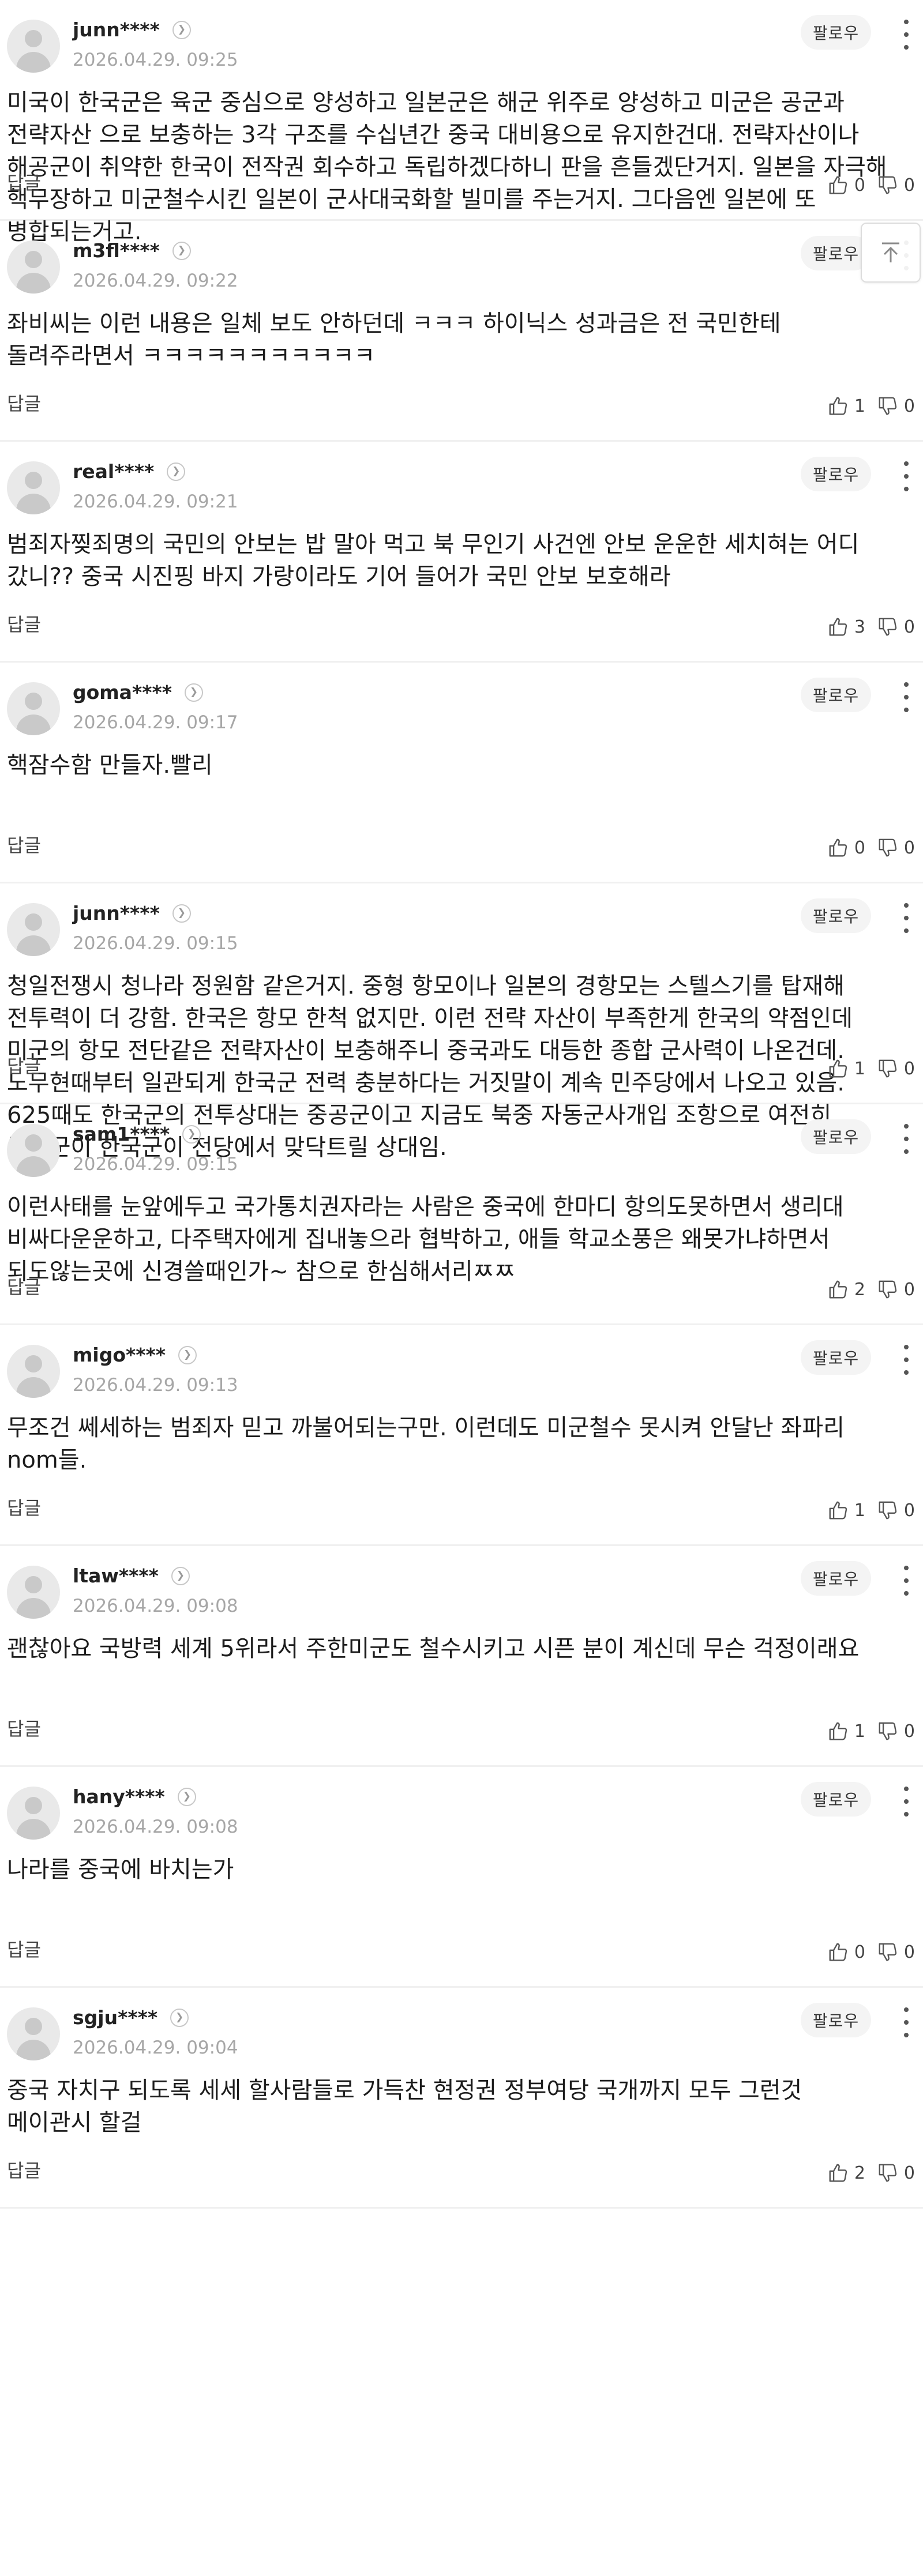  Describe the element at coordinates (859, 2173) in the screenshot. I see `like-count: 2` at that location.